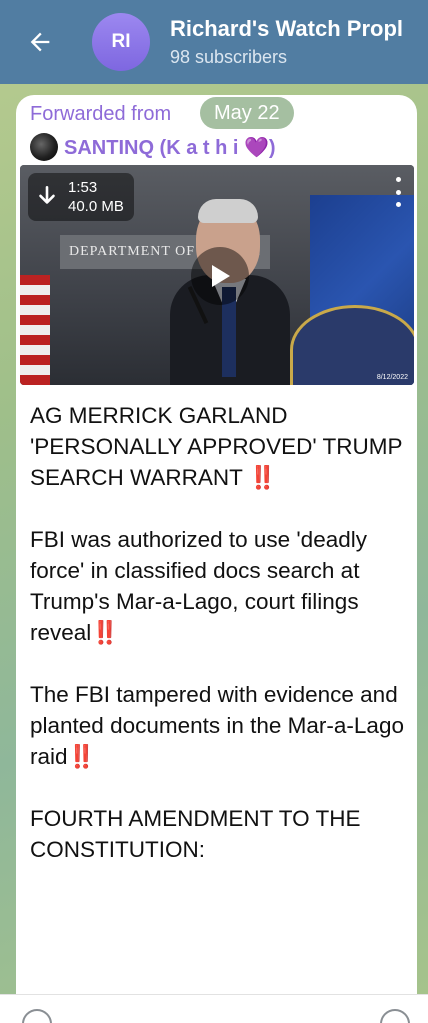 The height and width of the screenshot is (1023, 428). Describe the element at coordinates (228, 211) in the screenshot. I see `speaker-hair` at that location.